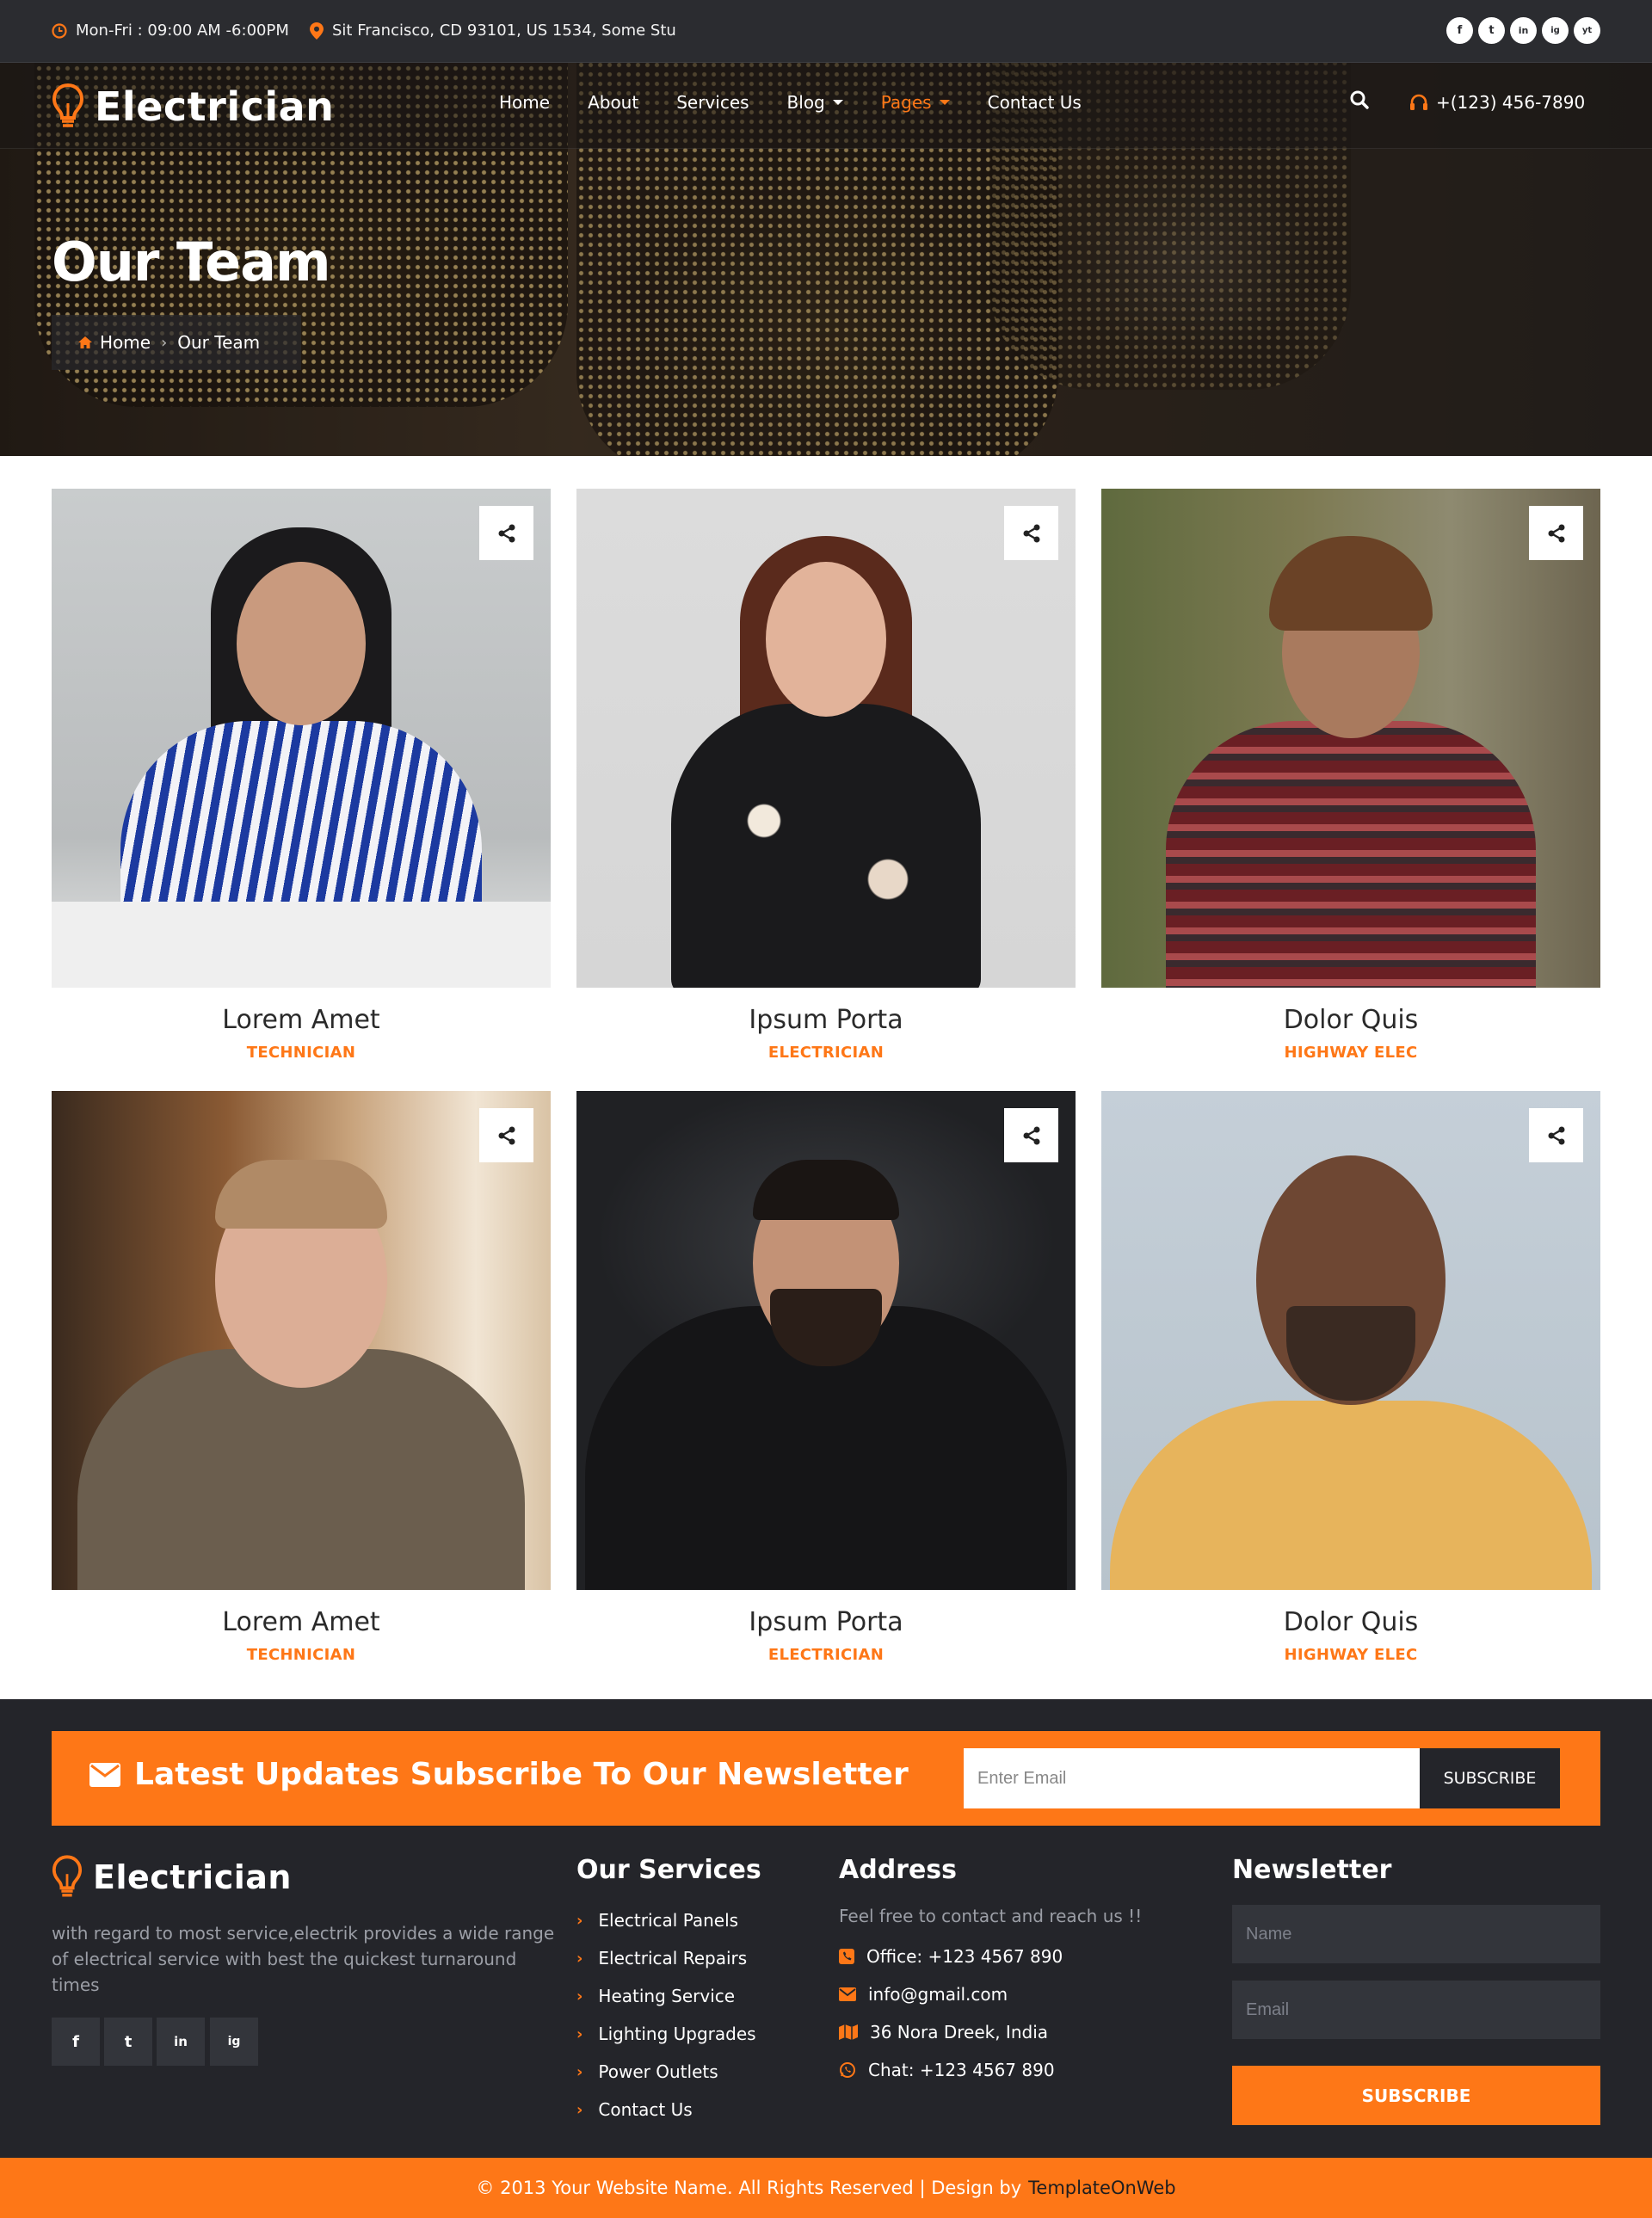 This screenshot has height=2218, width=1652. I want to click on hours-text: Mon-Fri : 09:00 AM -6:00PM, so click(182, 31).